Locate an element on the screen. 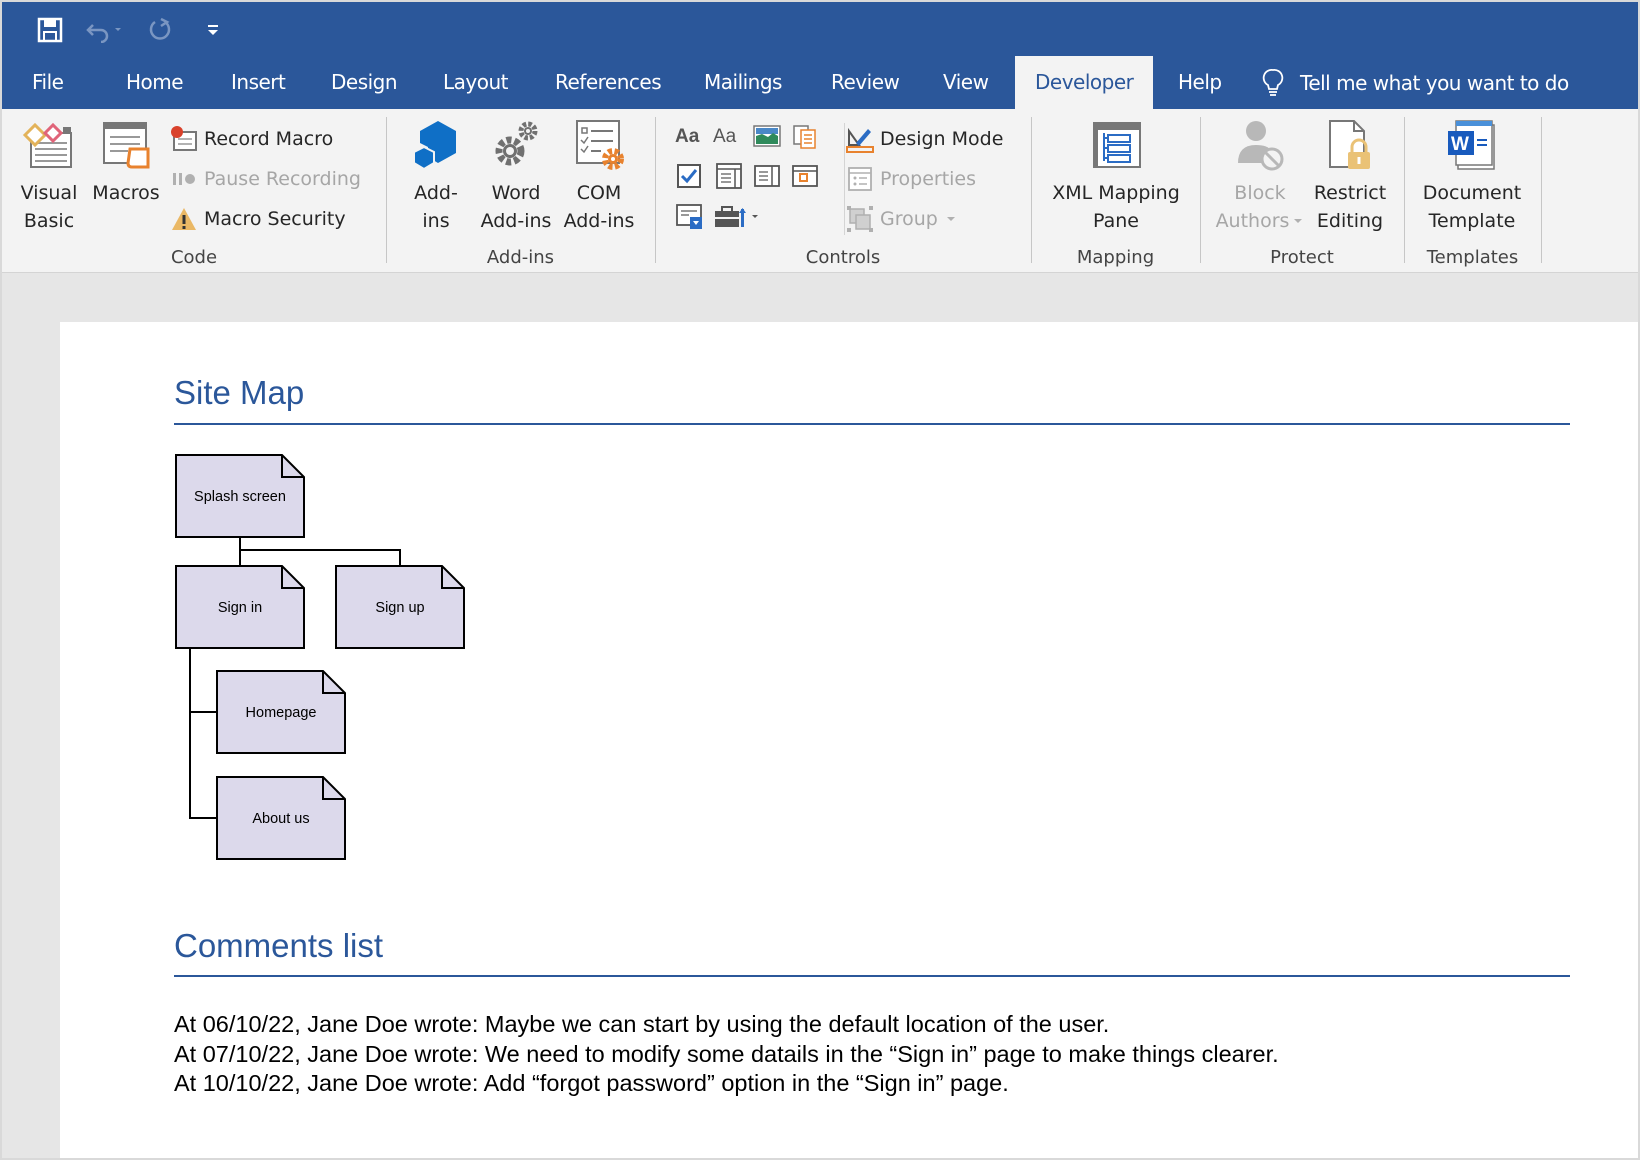 The width and height of the screenshot is (1640, 1160). check-box-content-control is located at coordinates (689, 176).